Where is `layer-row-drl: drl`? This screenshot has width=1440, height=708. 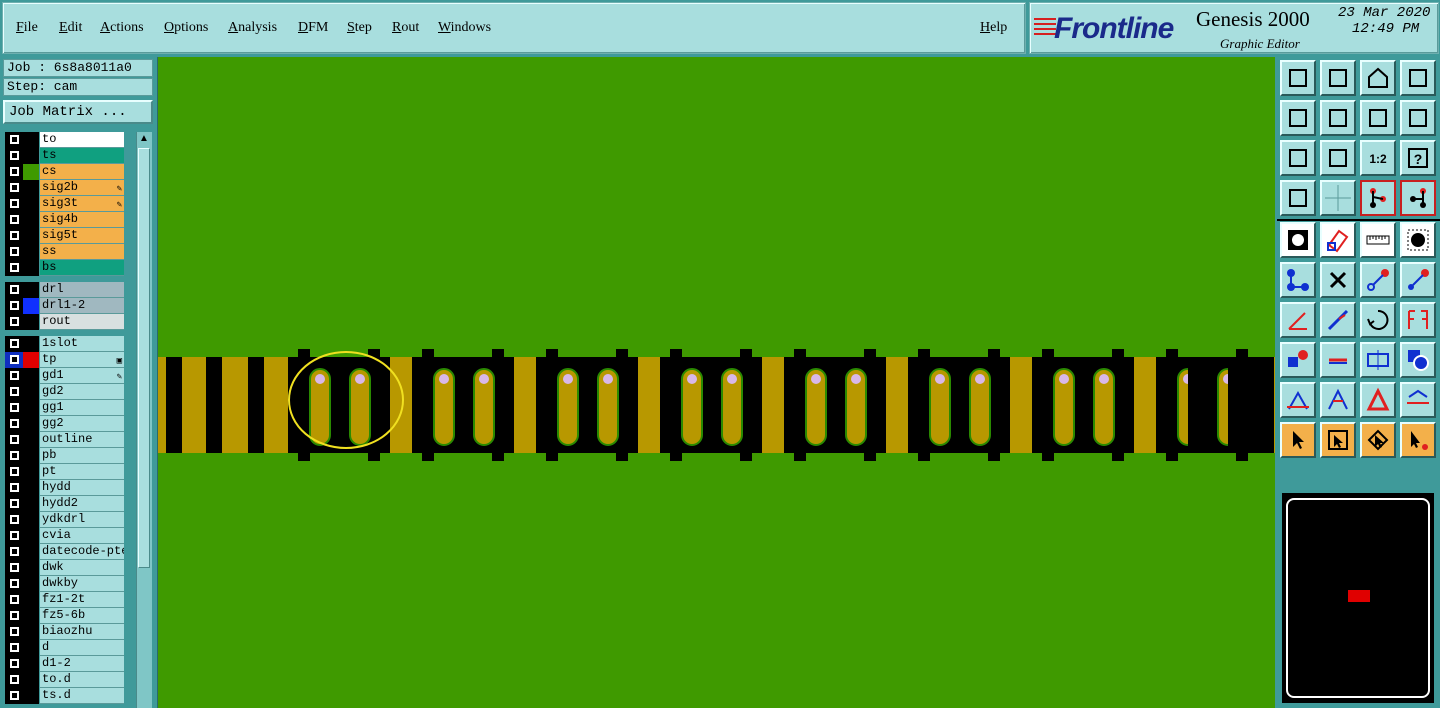
layer-row-drl: drl is located at coordinates (65, 290).